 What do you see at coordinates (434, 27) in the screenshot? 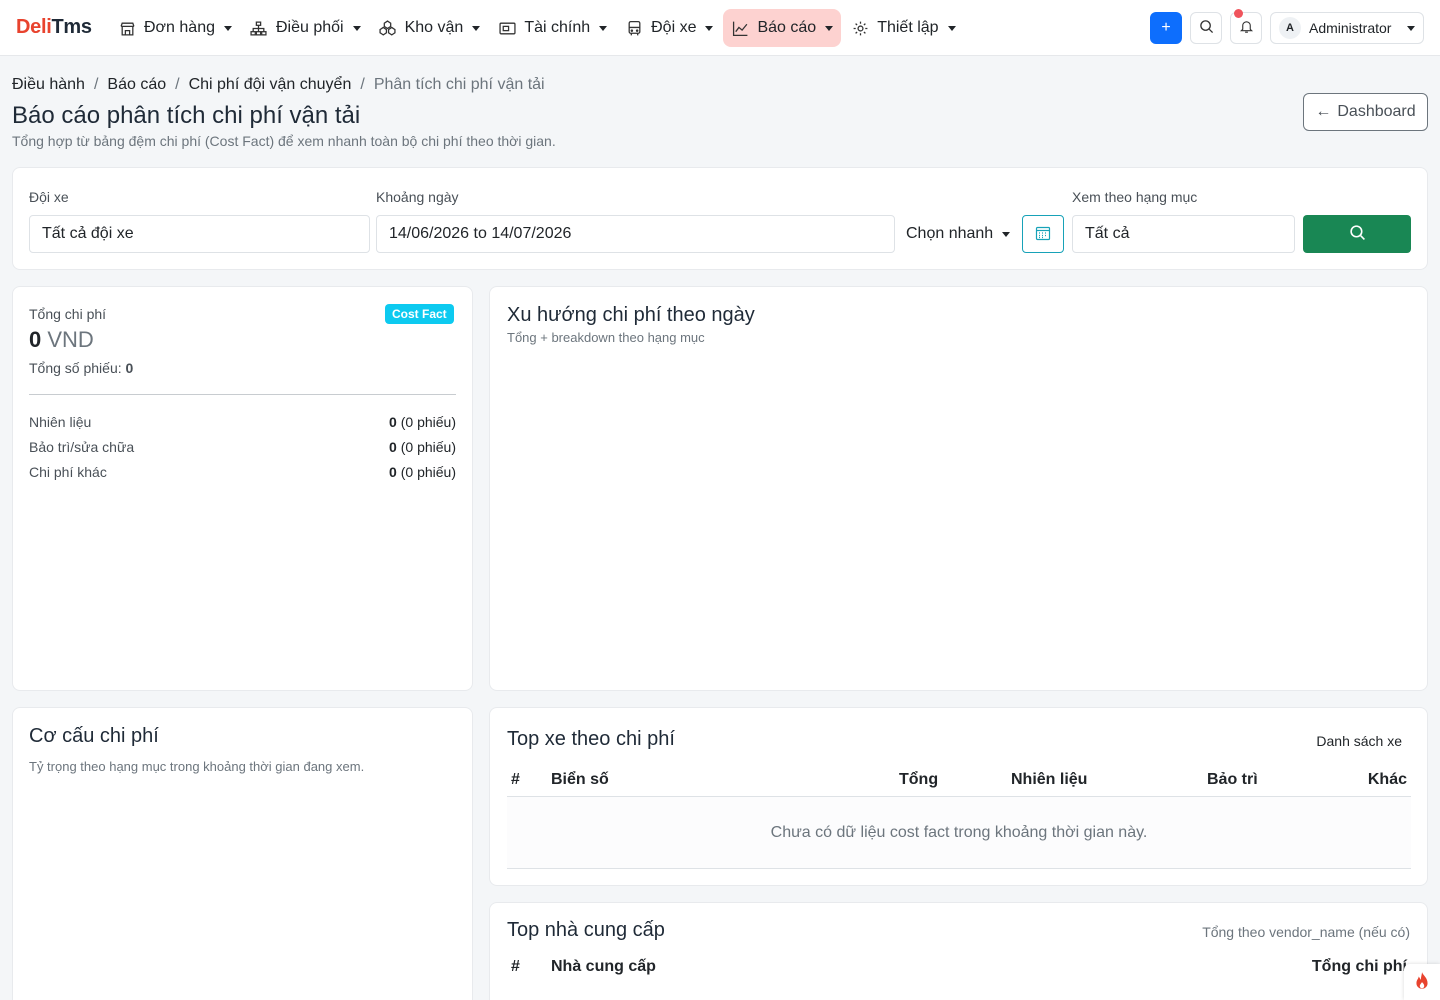
I see `nav-label: Kho vận` at bounding box center [434, 27].